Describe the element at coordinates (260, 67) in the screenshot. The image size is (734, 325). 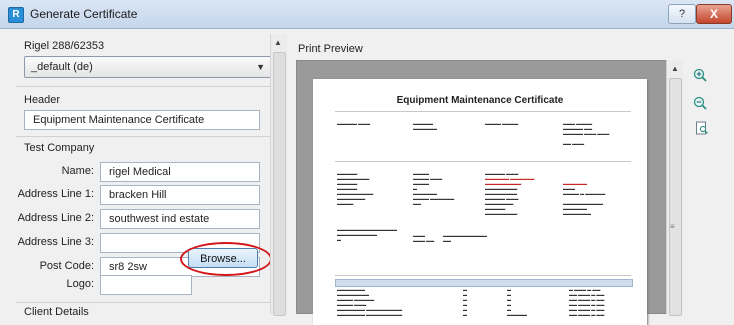
I see `chevron-down-icon: ▼` at that location.